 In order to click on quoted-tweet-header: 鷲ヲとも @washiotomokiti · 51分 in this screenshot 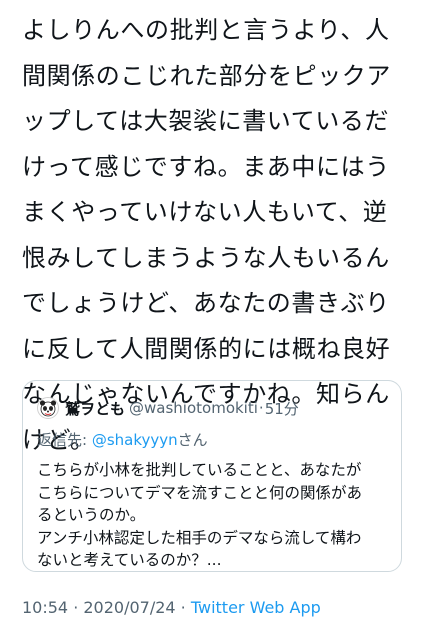, I will do `click(168, 408)`.